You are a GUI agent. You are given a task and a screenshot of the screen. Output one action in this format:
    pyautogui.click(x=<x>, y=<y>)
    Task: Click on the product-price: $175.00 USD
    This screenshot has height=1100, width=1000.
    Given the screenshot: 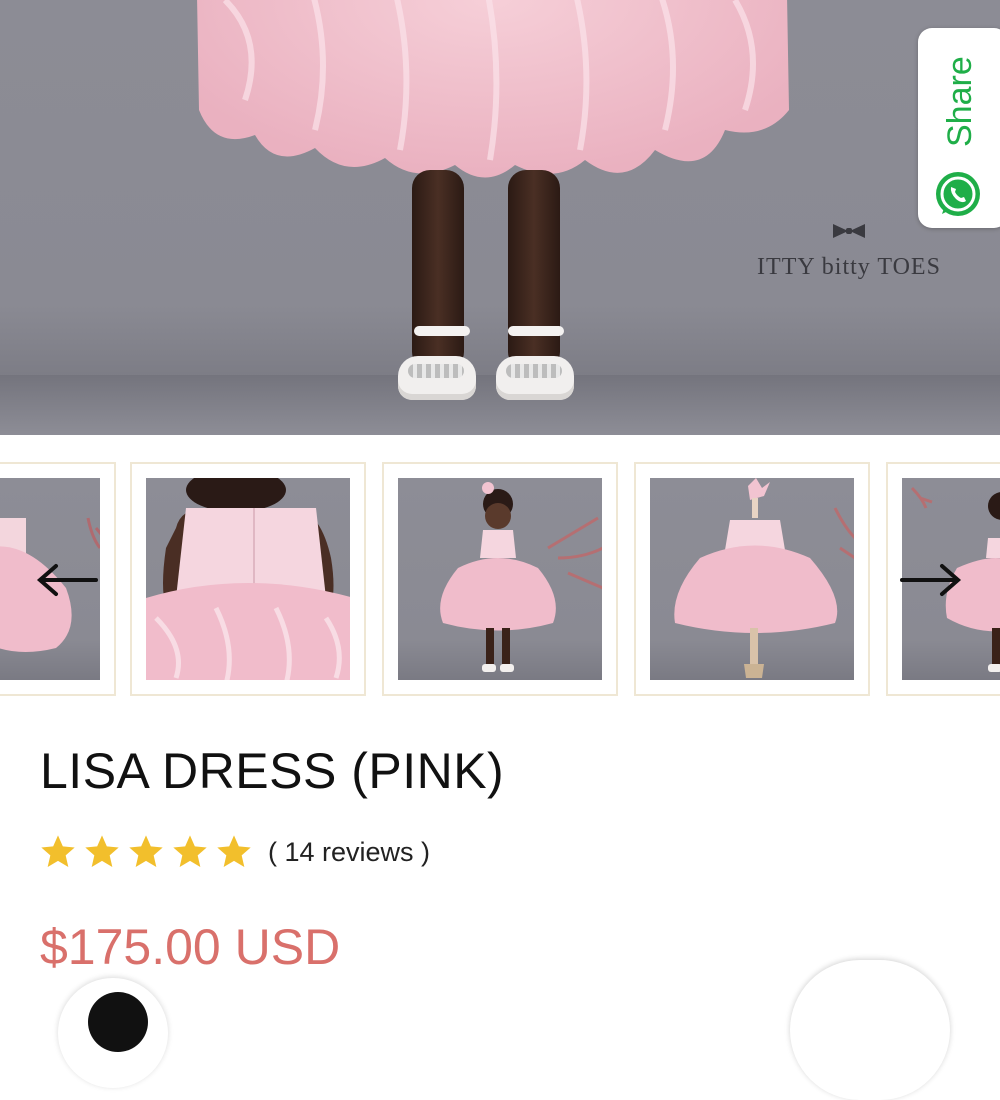 What is the action you would take?
    pyautogui.click(x=190, y=947)
    